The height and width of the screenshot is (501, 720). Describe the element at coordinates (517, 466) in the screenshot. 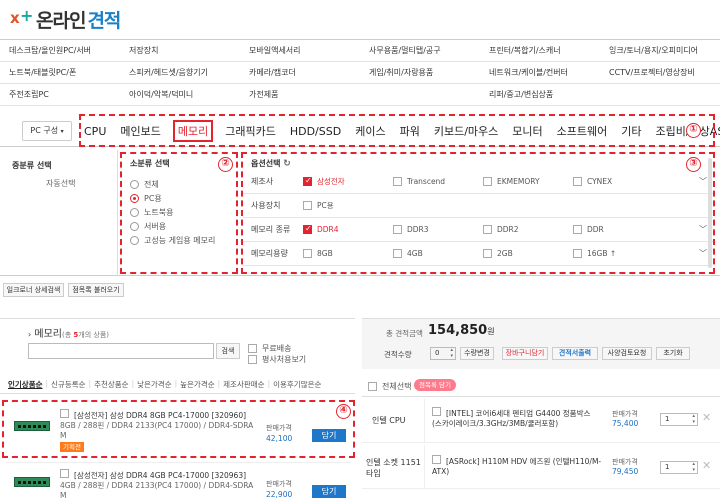

I see `estimate-item-name: [ASRock] H110M HDV 에즈원 (인텔H110/M-ATX)` at that location.